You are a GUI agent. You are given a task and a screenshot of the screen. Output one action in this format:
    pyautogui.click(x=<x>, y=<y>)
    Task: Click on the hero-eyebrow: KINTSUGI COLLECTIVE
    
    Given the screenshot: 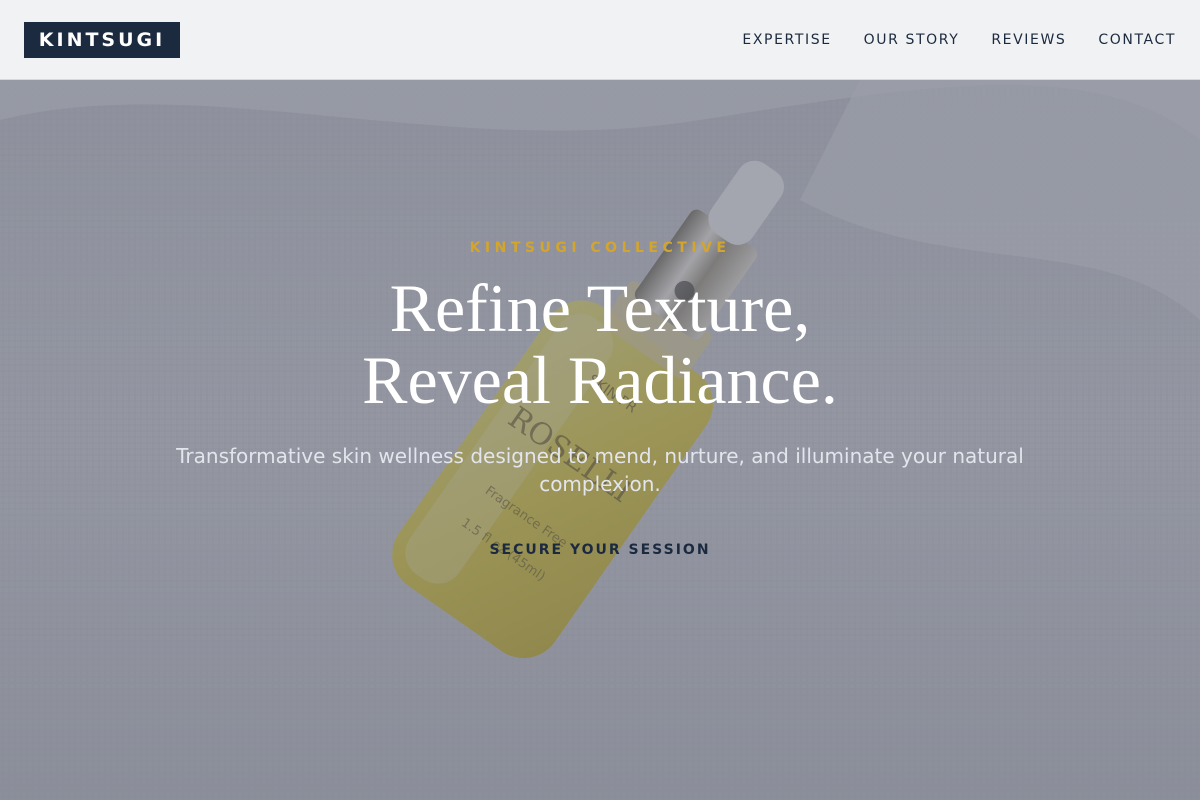 What is the action you would take?
    pyautogui.click(x=600, y=248)
    